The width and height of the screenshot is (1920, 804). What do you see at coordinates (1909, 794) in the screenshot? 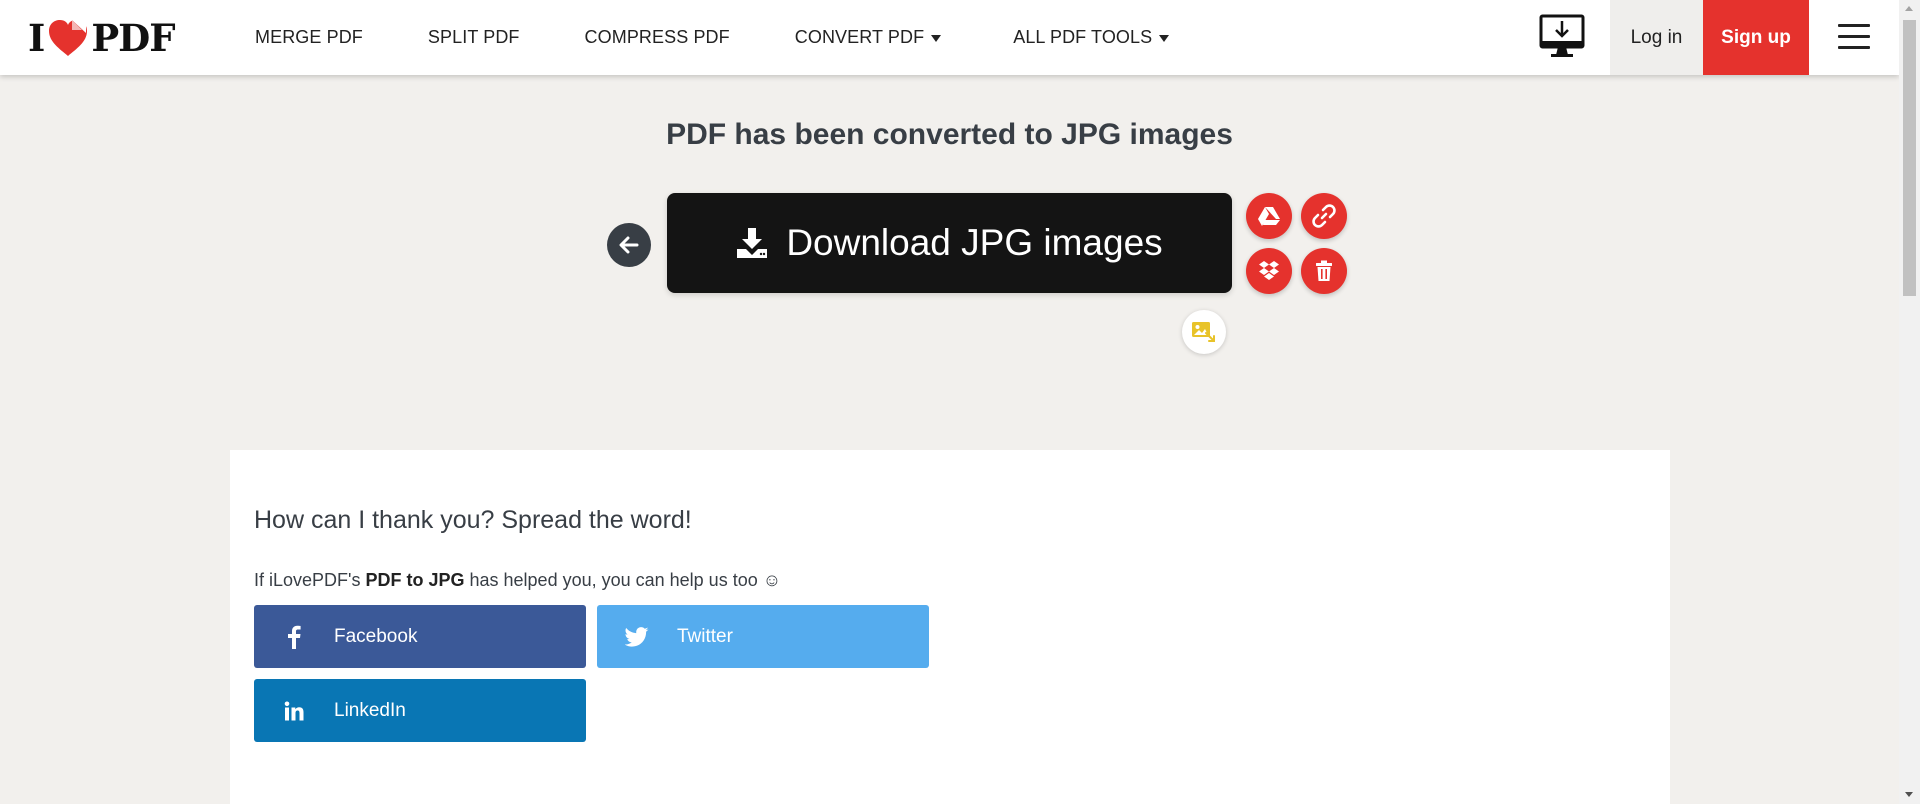
I see `scroll-down-arrow-icon` at bounding box center [1909, 794].